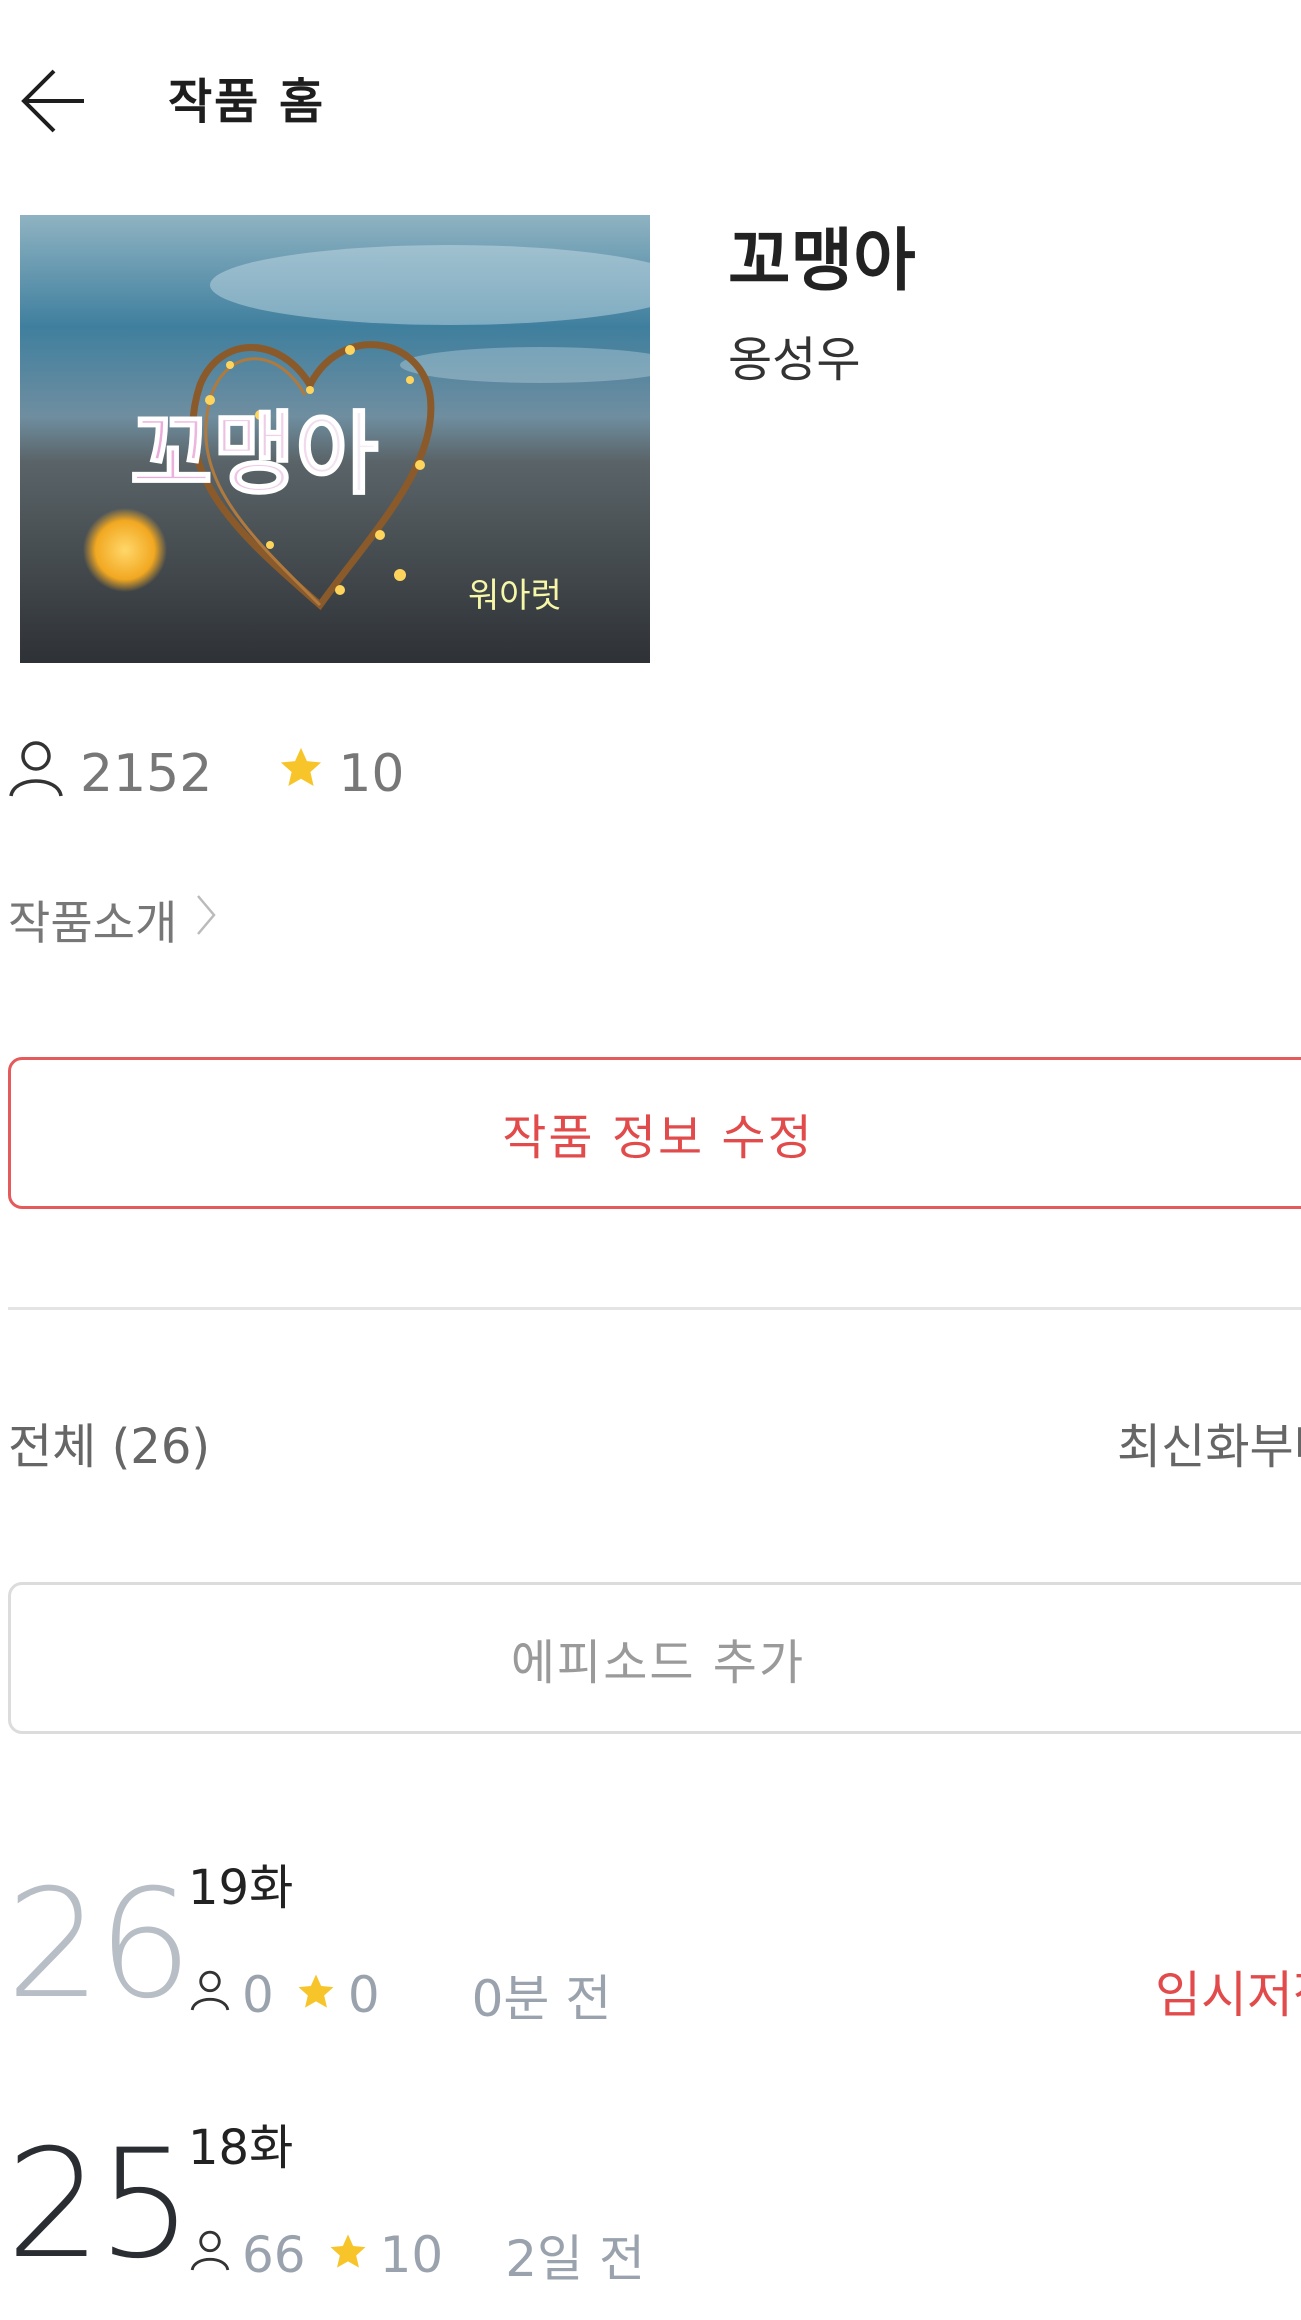 This screenshot has height=2320, width=1301. Describe the element at coordinates (206, 920) in the screenshot. I see `chevron-right-icon` at that location.